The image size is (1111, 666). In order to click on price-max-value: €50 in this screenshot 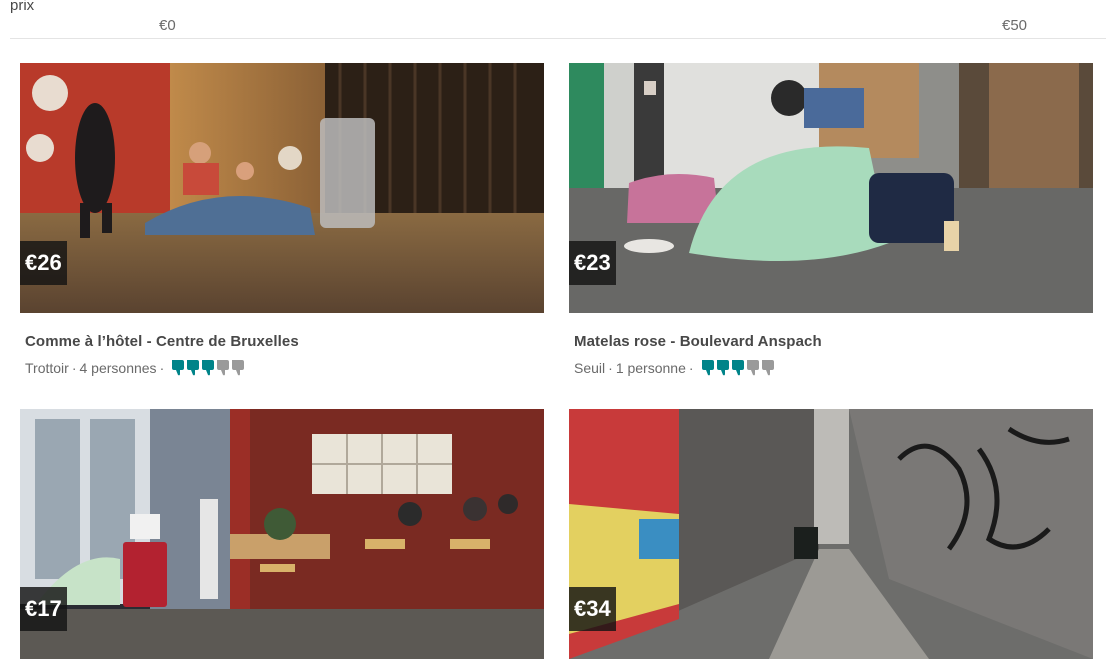, I will do `click(1015, 25)`.